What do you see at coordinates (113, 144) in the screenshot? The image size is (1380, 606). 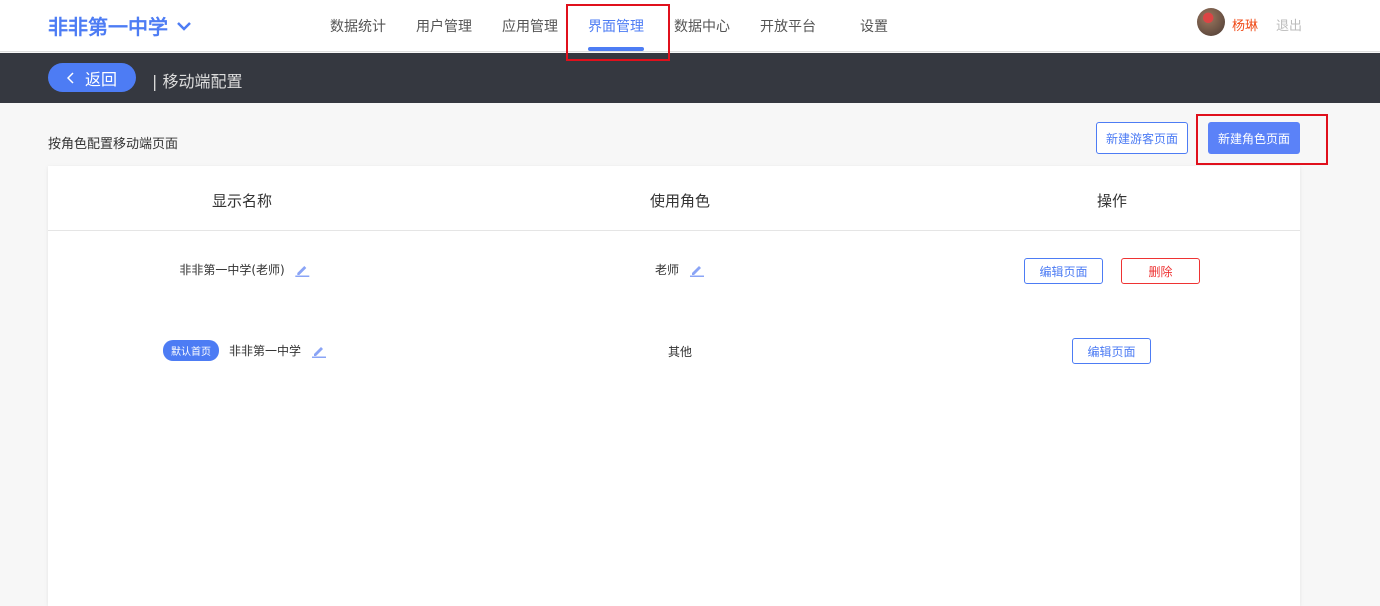 I see `section-title: 按角色配置移动端页面` at bounding box center [113, 144].